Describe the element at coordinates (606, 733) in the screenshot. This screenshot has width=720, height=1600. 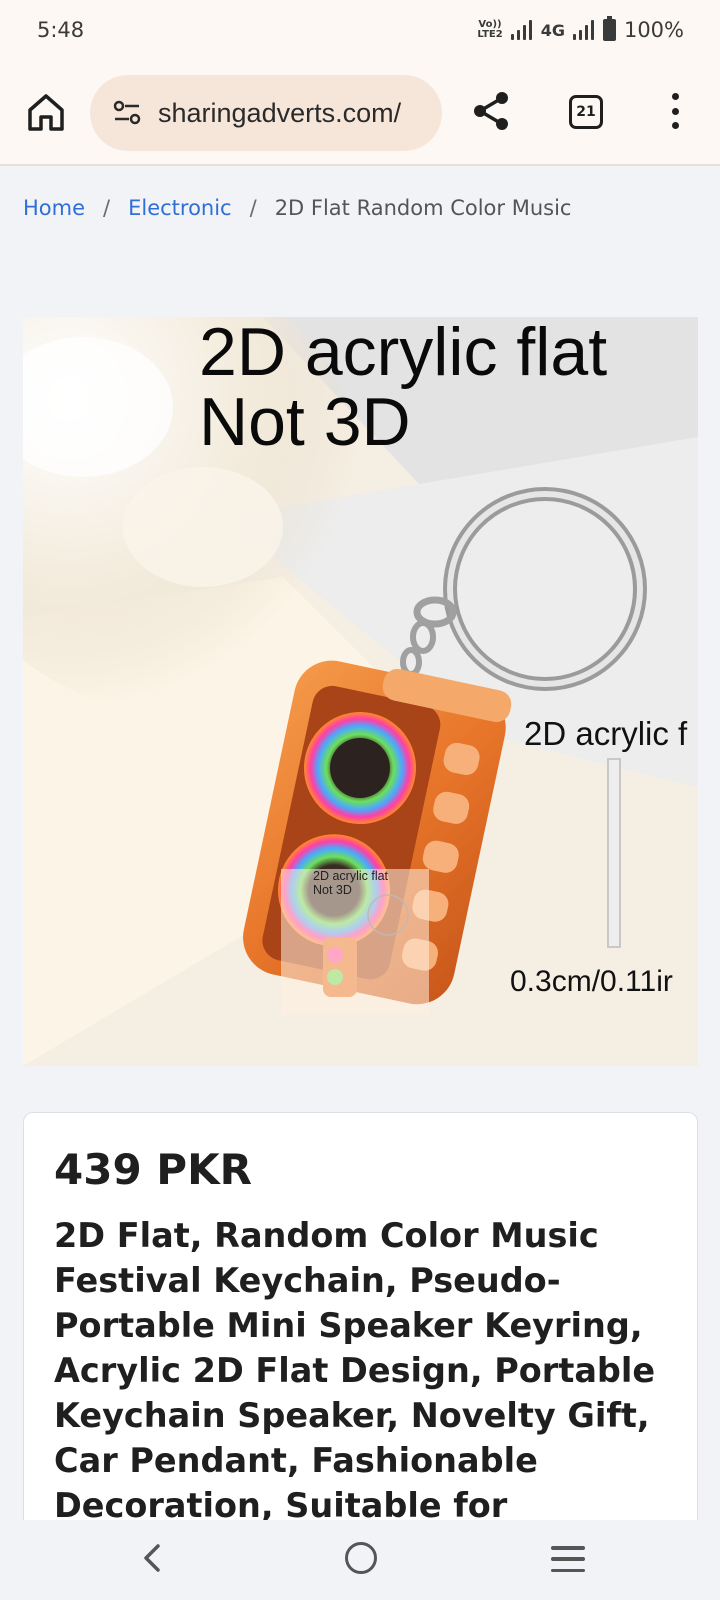
I see `image-side-label: 2D acrylic f` at that location.